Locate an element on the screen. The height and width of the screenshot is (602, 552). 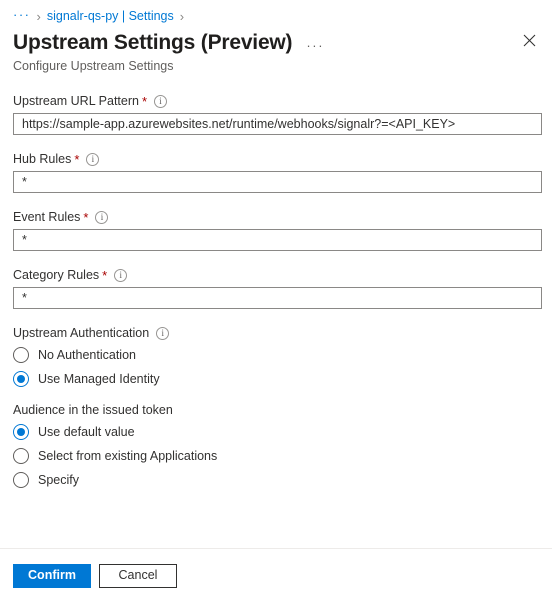
radio-use-managed-identity: Use Managed Identity is located at coordinates (86, 379).